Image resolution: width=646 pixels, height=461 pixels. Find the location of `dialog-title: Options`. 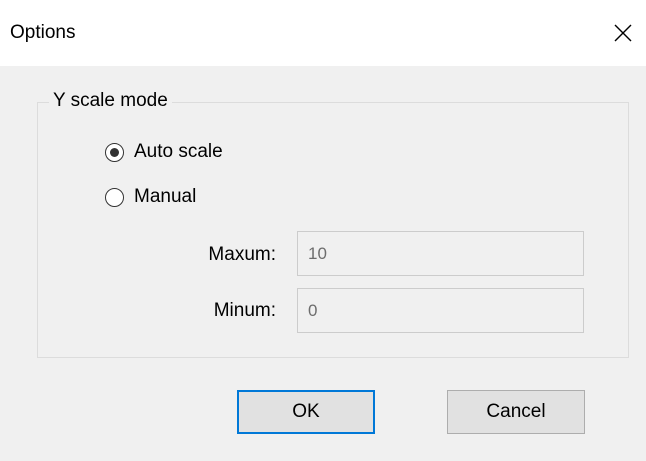

dialog-title: Options is located at coordinates (43, 32).